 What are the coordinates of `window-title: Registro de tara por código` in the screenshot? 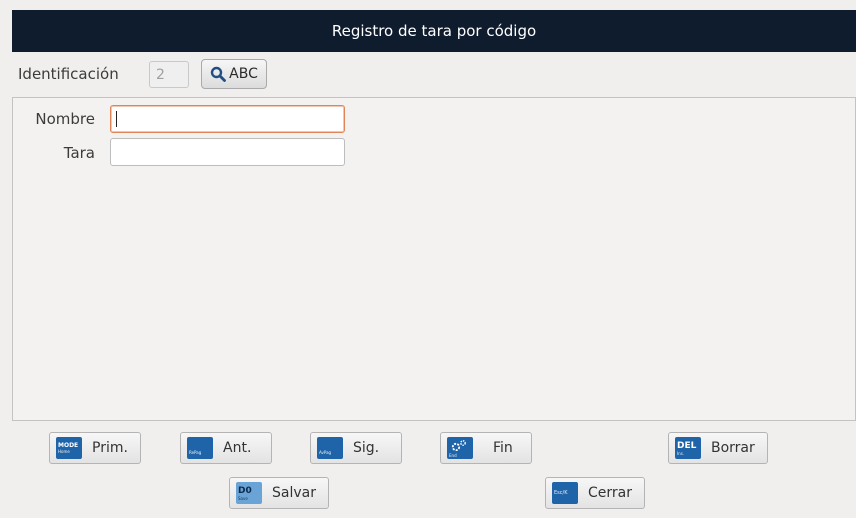 It's located at (434, 31).